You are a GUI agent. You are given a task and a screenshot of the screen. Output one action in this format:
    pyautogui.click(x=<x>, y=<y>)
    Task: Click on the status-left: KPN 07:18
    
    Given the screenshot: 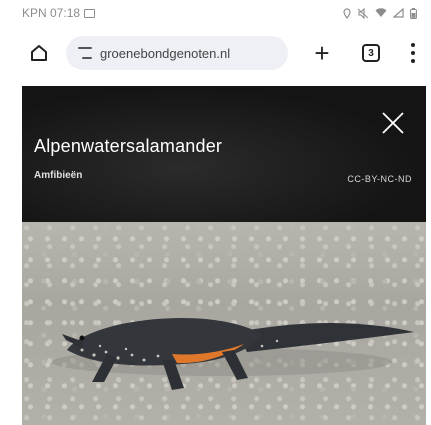 What is the action you would take?
    pyautogui.click(x=59, y=13)
    